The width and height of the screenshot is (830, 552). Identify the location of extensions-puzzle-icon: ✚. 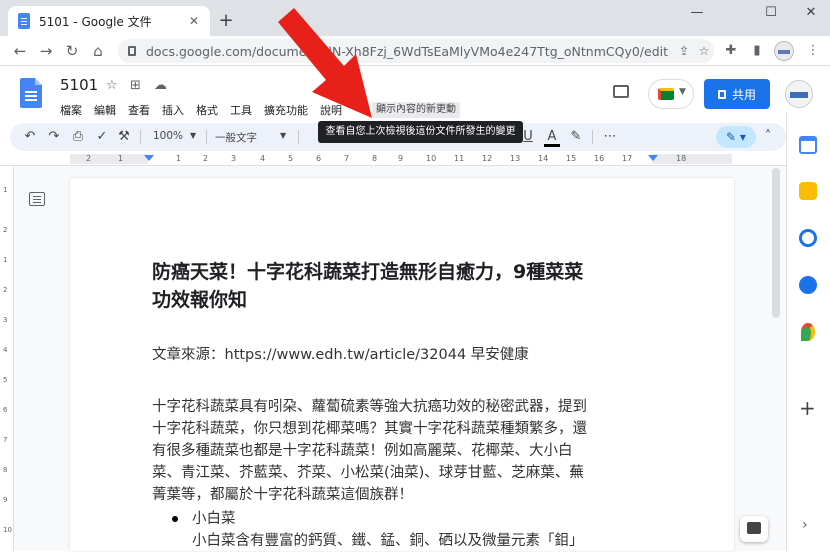
(731, 51).